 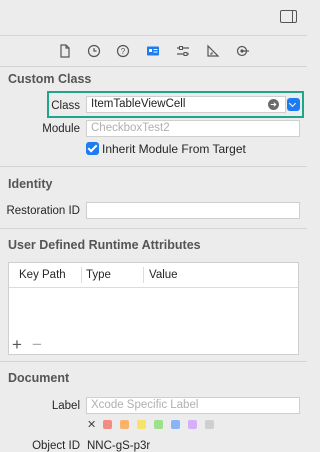 What do you see at coordinates (92, 148) in the screenshot?
I see `inherit-module-checkbox` at bounding box center [92, 148].